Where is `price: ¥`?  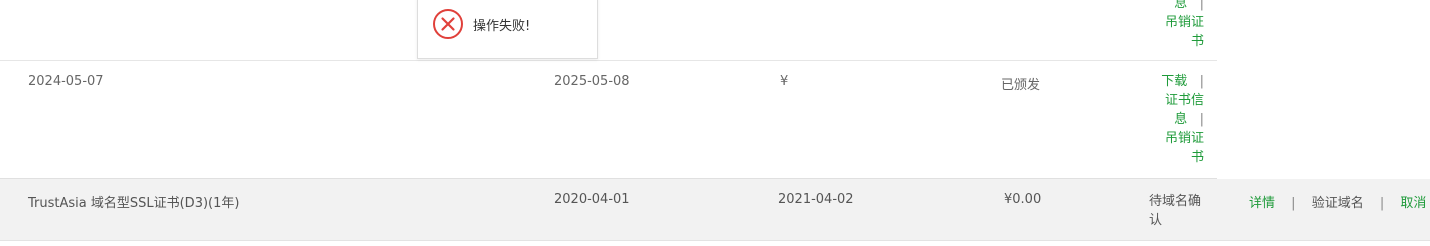
price: ¥ is located at coordinates (784, 81).